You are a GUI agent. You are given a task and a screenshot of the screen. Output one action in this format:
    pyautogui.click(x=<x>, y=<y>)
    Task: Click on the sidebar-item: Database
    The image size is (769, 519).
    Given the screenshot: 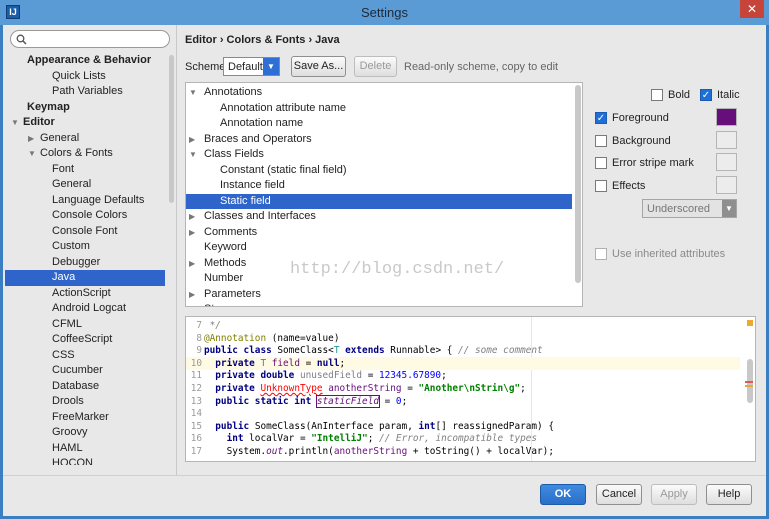 What is the action you would take?
    pyautogui.click(x=85, y=387)
    